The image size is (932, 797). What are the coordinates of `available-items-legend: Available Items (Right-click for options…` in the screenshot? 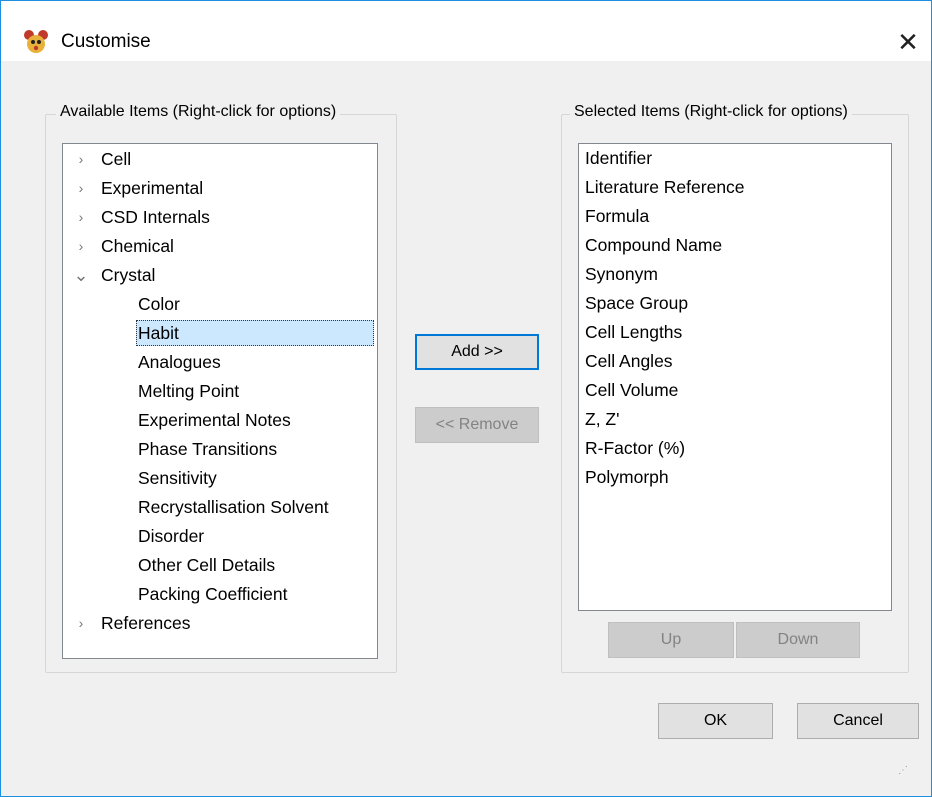 It's located at (198, 112).